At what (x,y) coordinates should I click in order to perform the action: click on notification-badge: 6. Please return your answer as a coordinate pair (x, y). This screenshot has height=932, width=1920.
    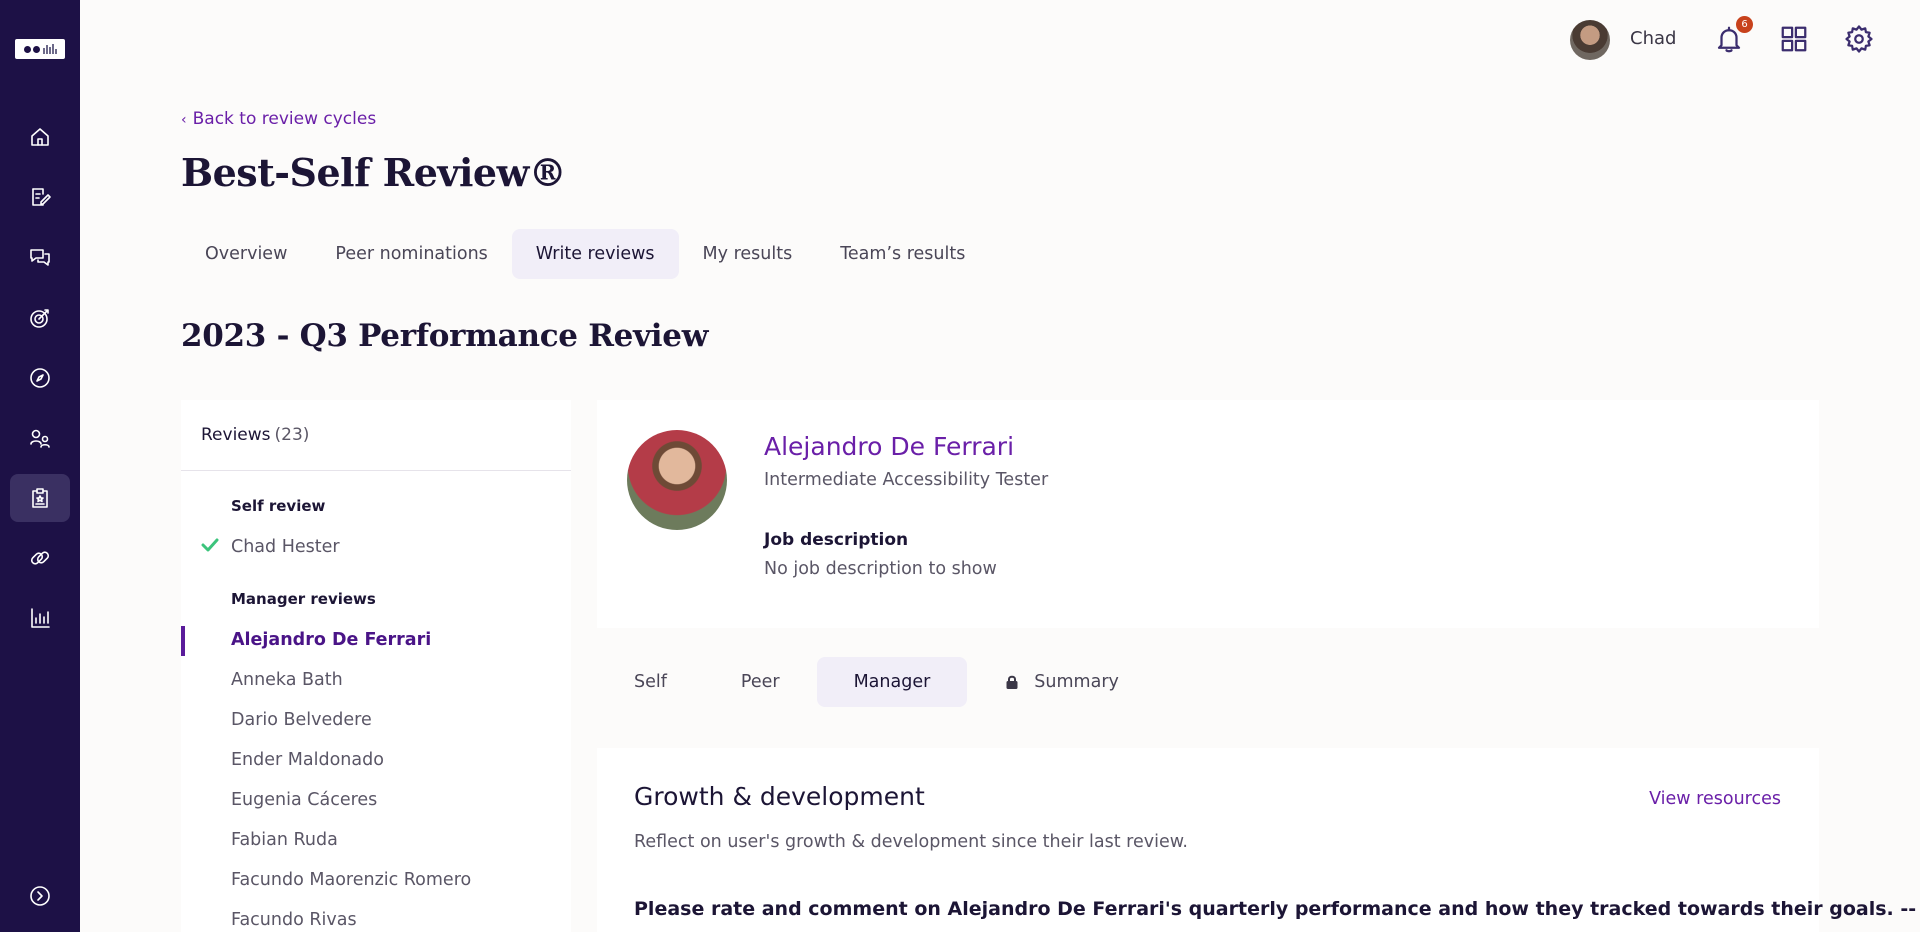
    Looking at the image, I should click on (1744, 24).